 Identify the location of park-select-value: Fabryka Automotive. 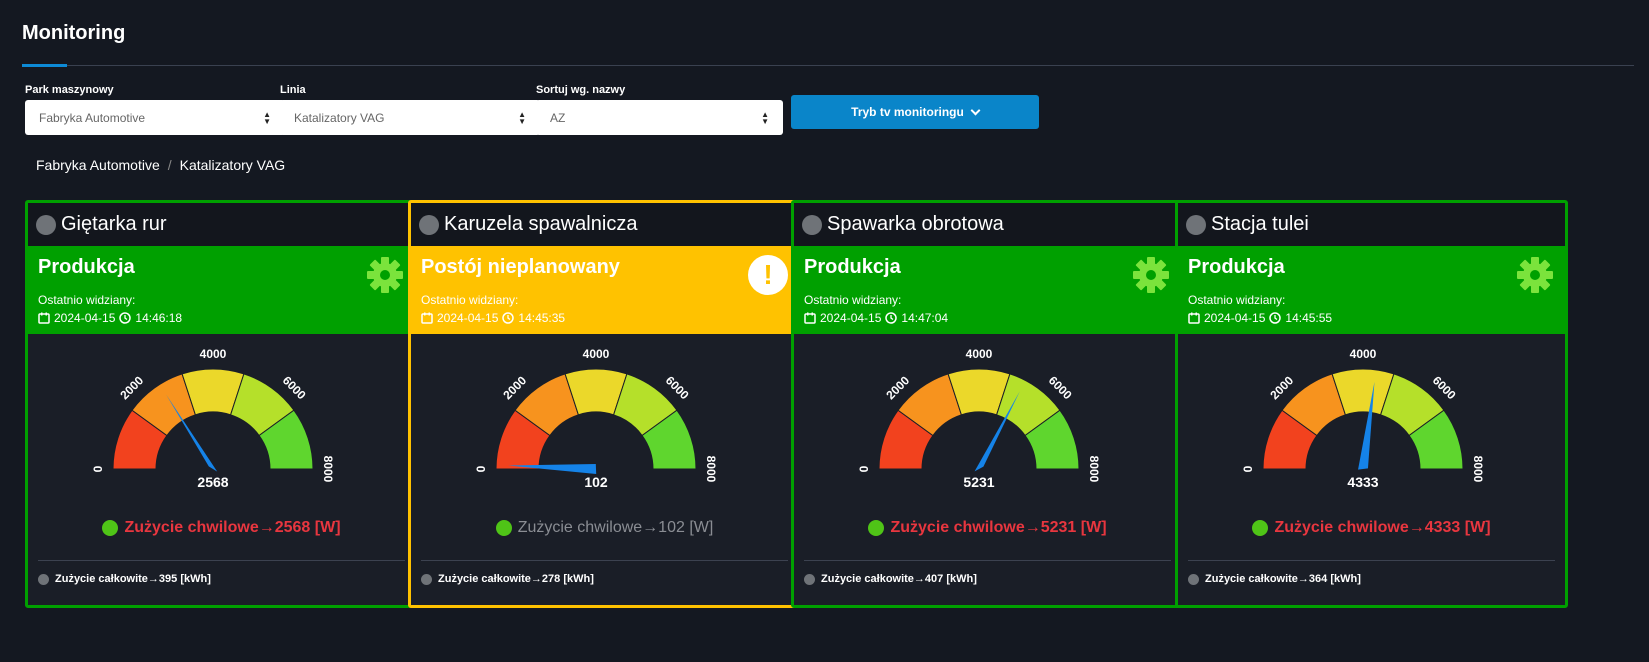
(92, 117).